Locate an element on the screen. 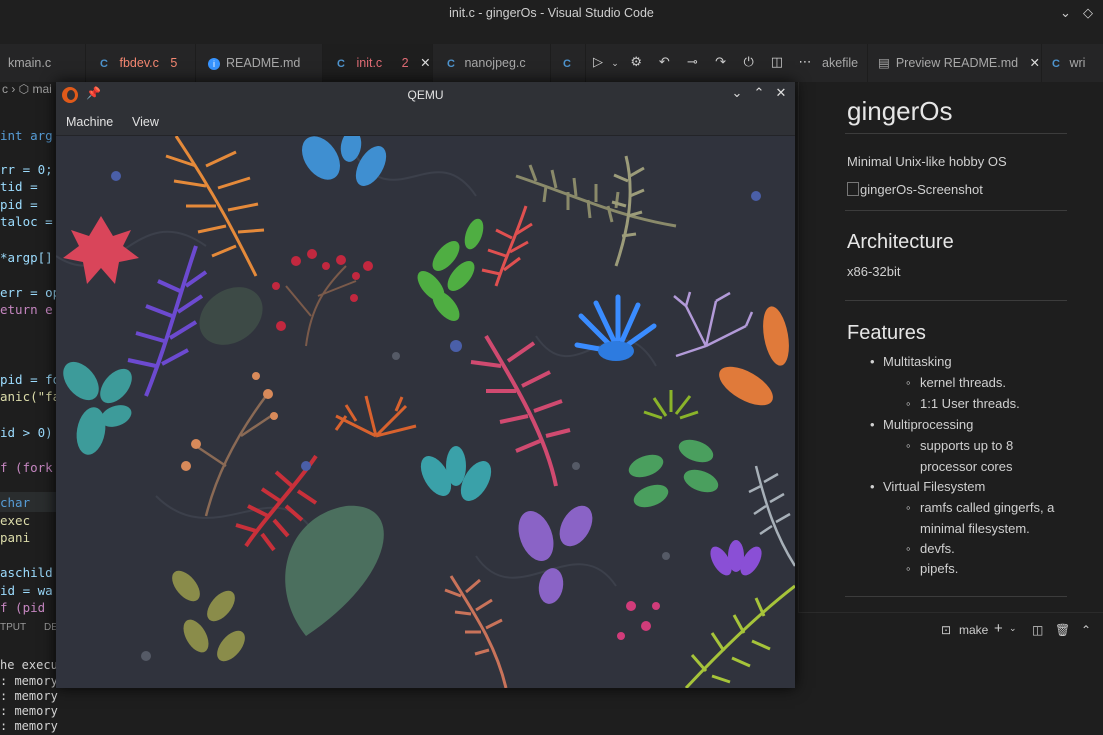  code-line: id = wa is located at coordinates (26, 590).